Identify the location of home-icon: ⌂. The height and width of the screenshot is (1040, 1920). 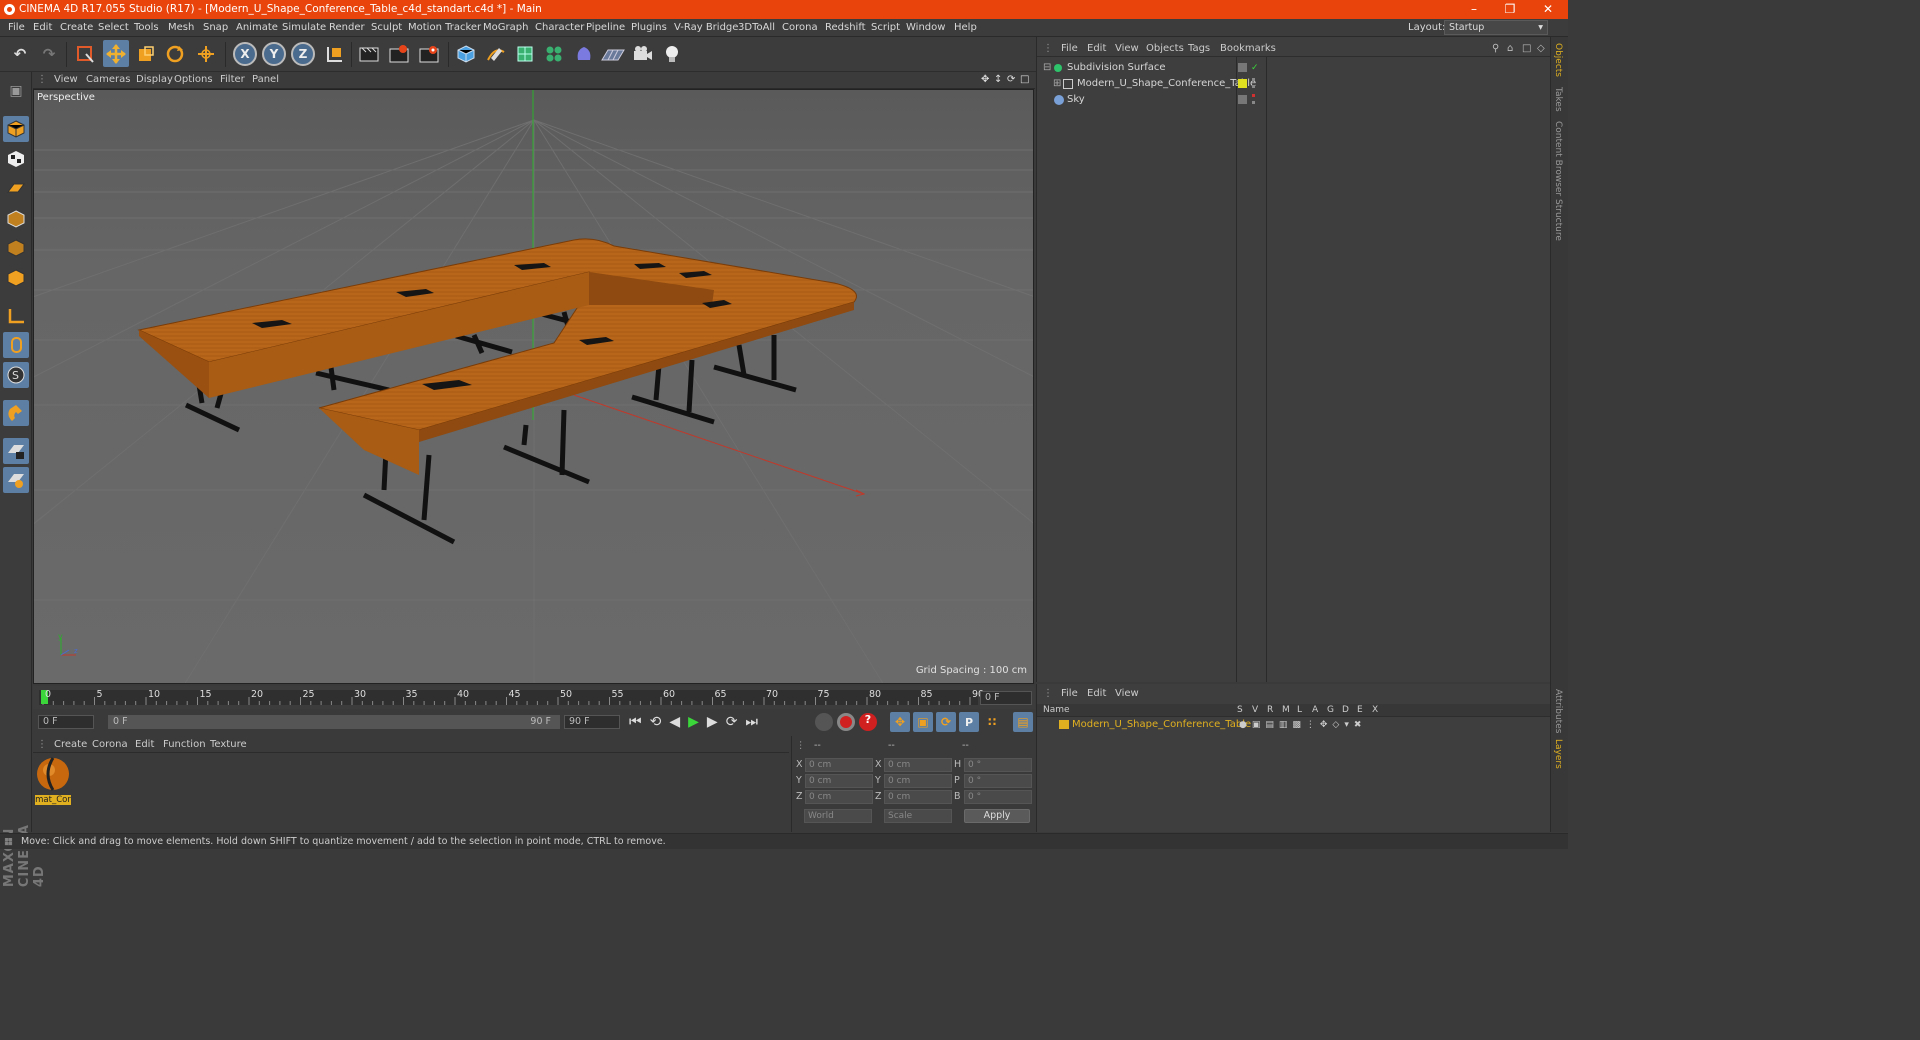
(1510, 48).